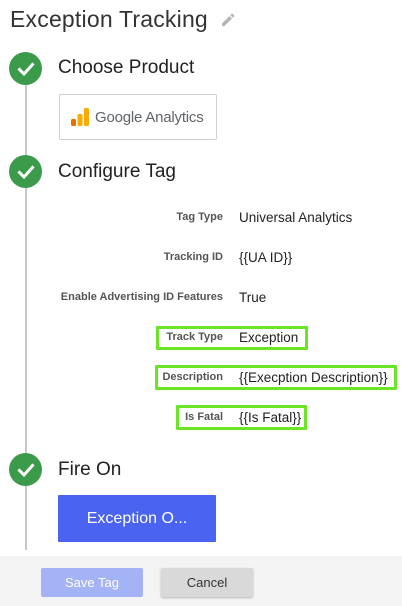 The image size is (402, 606). Describe the element at coordinates (90, 469) in the screenshot. I see `step-title-fire-on: Fire On` at that location.